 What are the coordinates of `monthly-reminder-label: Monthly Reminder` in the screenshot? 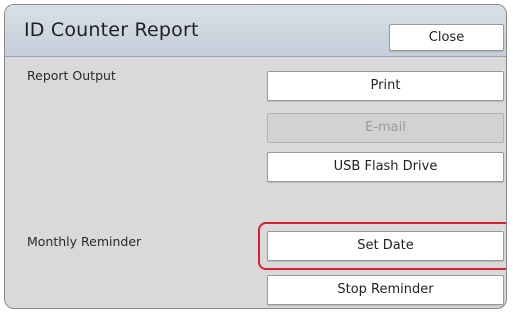 It's located at (84, 241).